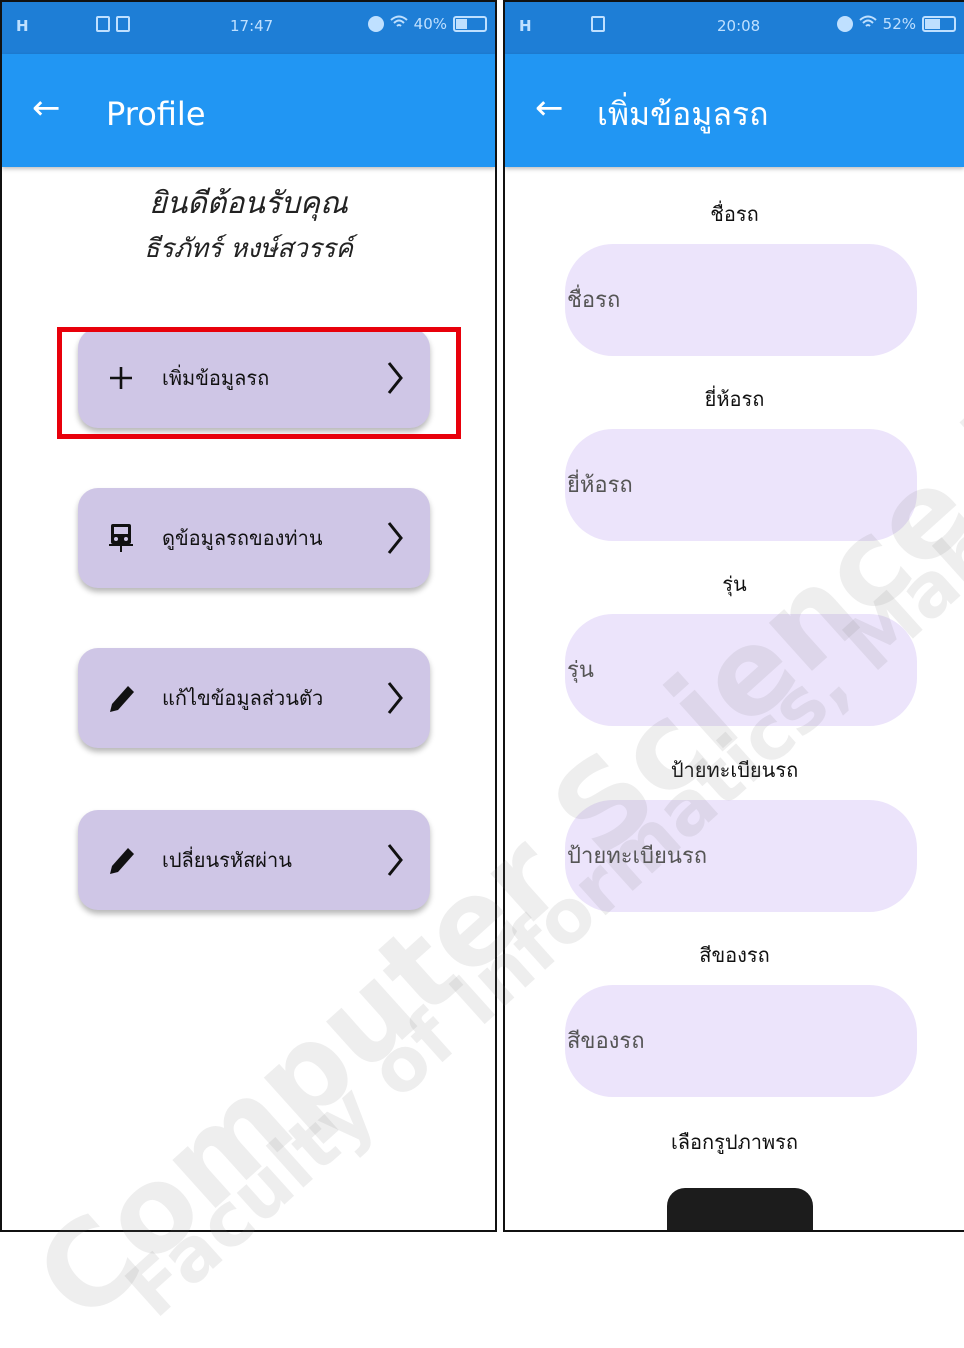  I want to click on battery-percent: 40%, so click(430, 24).